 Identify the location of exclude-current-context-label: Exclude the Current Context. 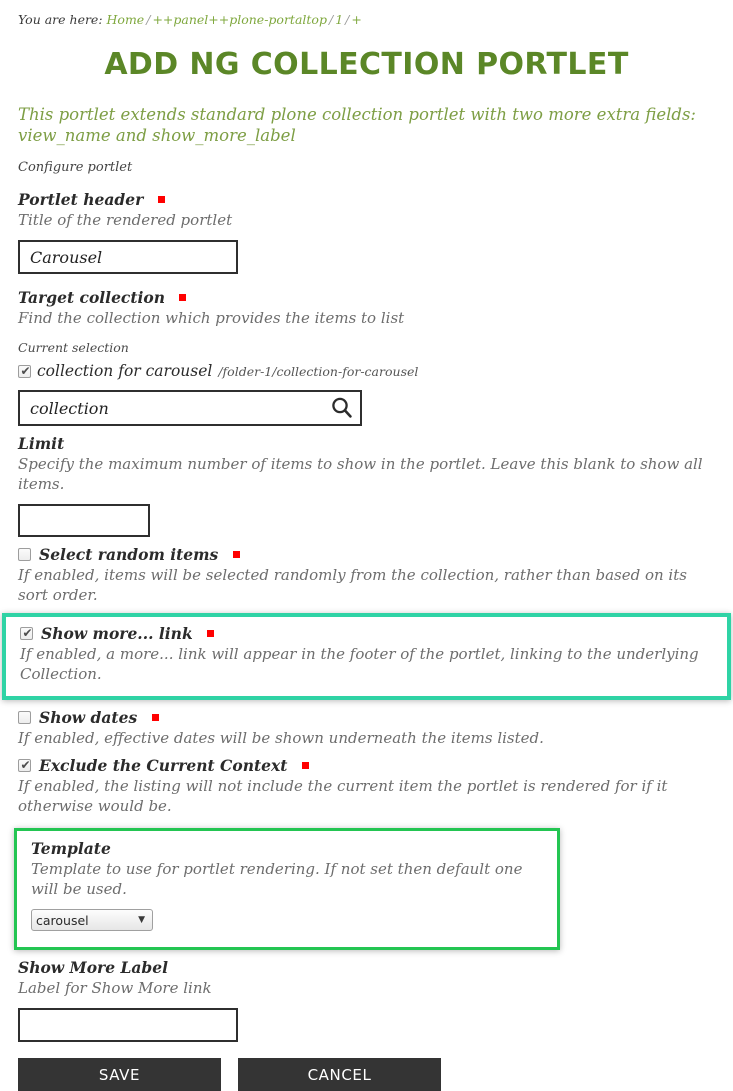
(174, 765).